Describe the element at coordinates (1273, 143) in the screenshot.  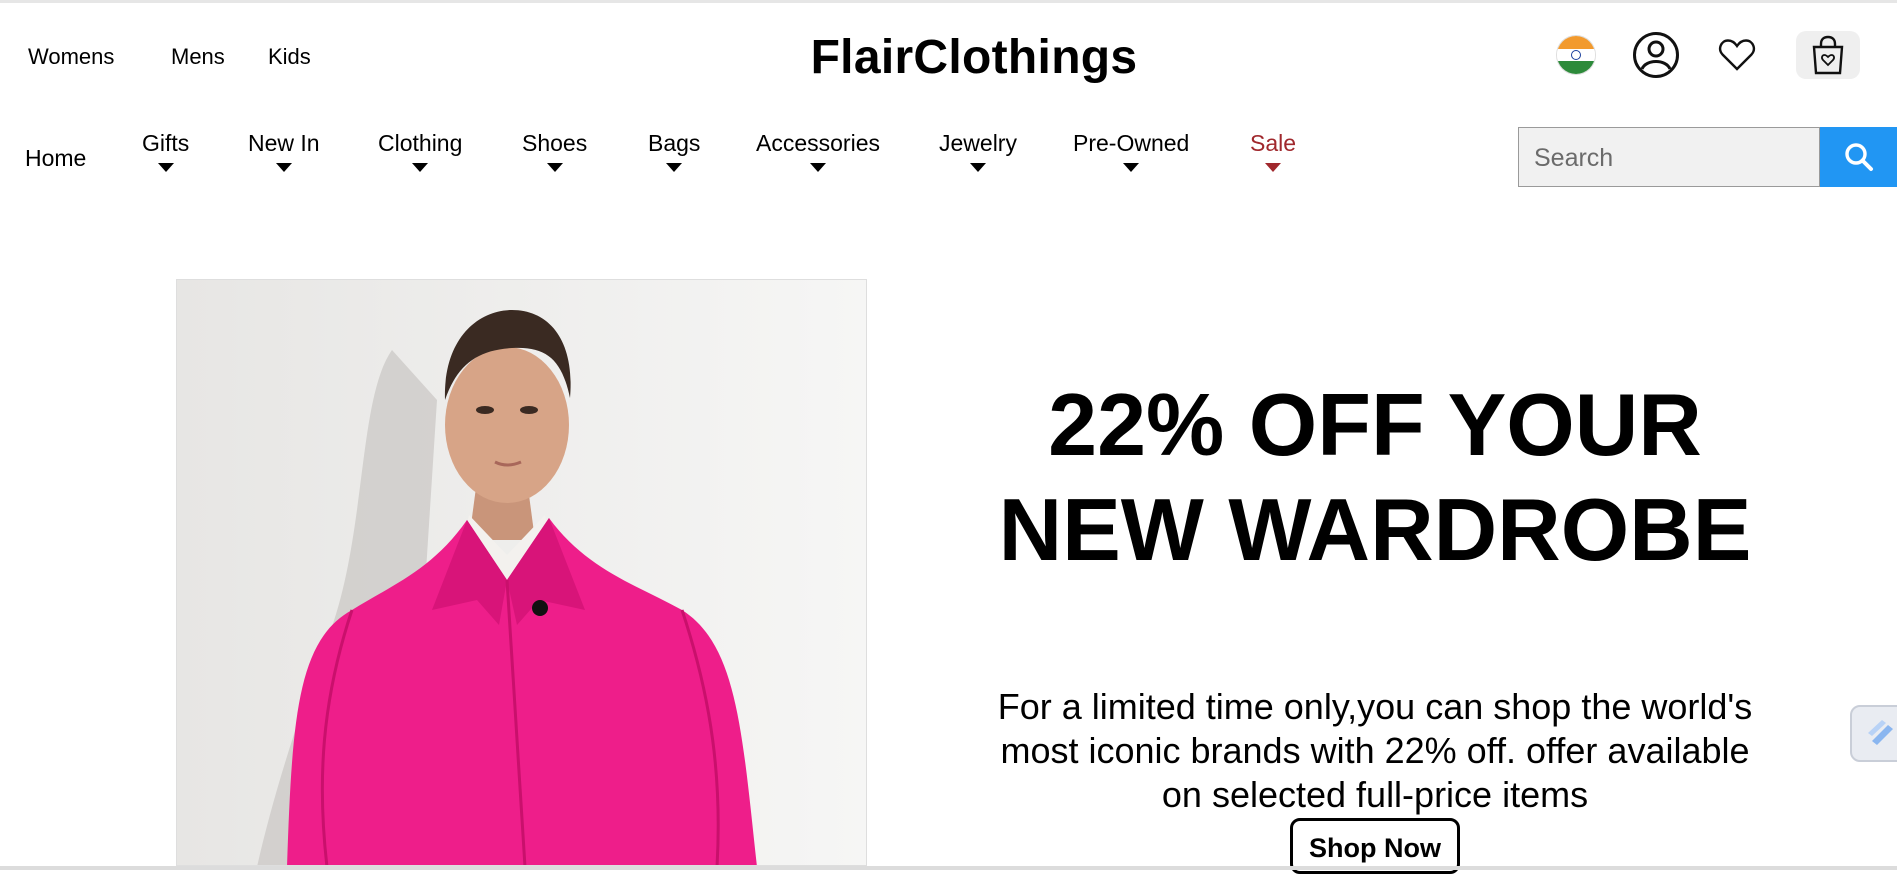
I see `nav-label: Sale` at that location.